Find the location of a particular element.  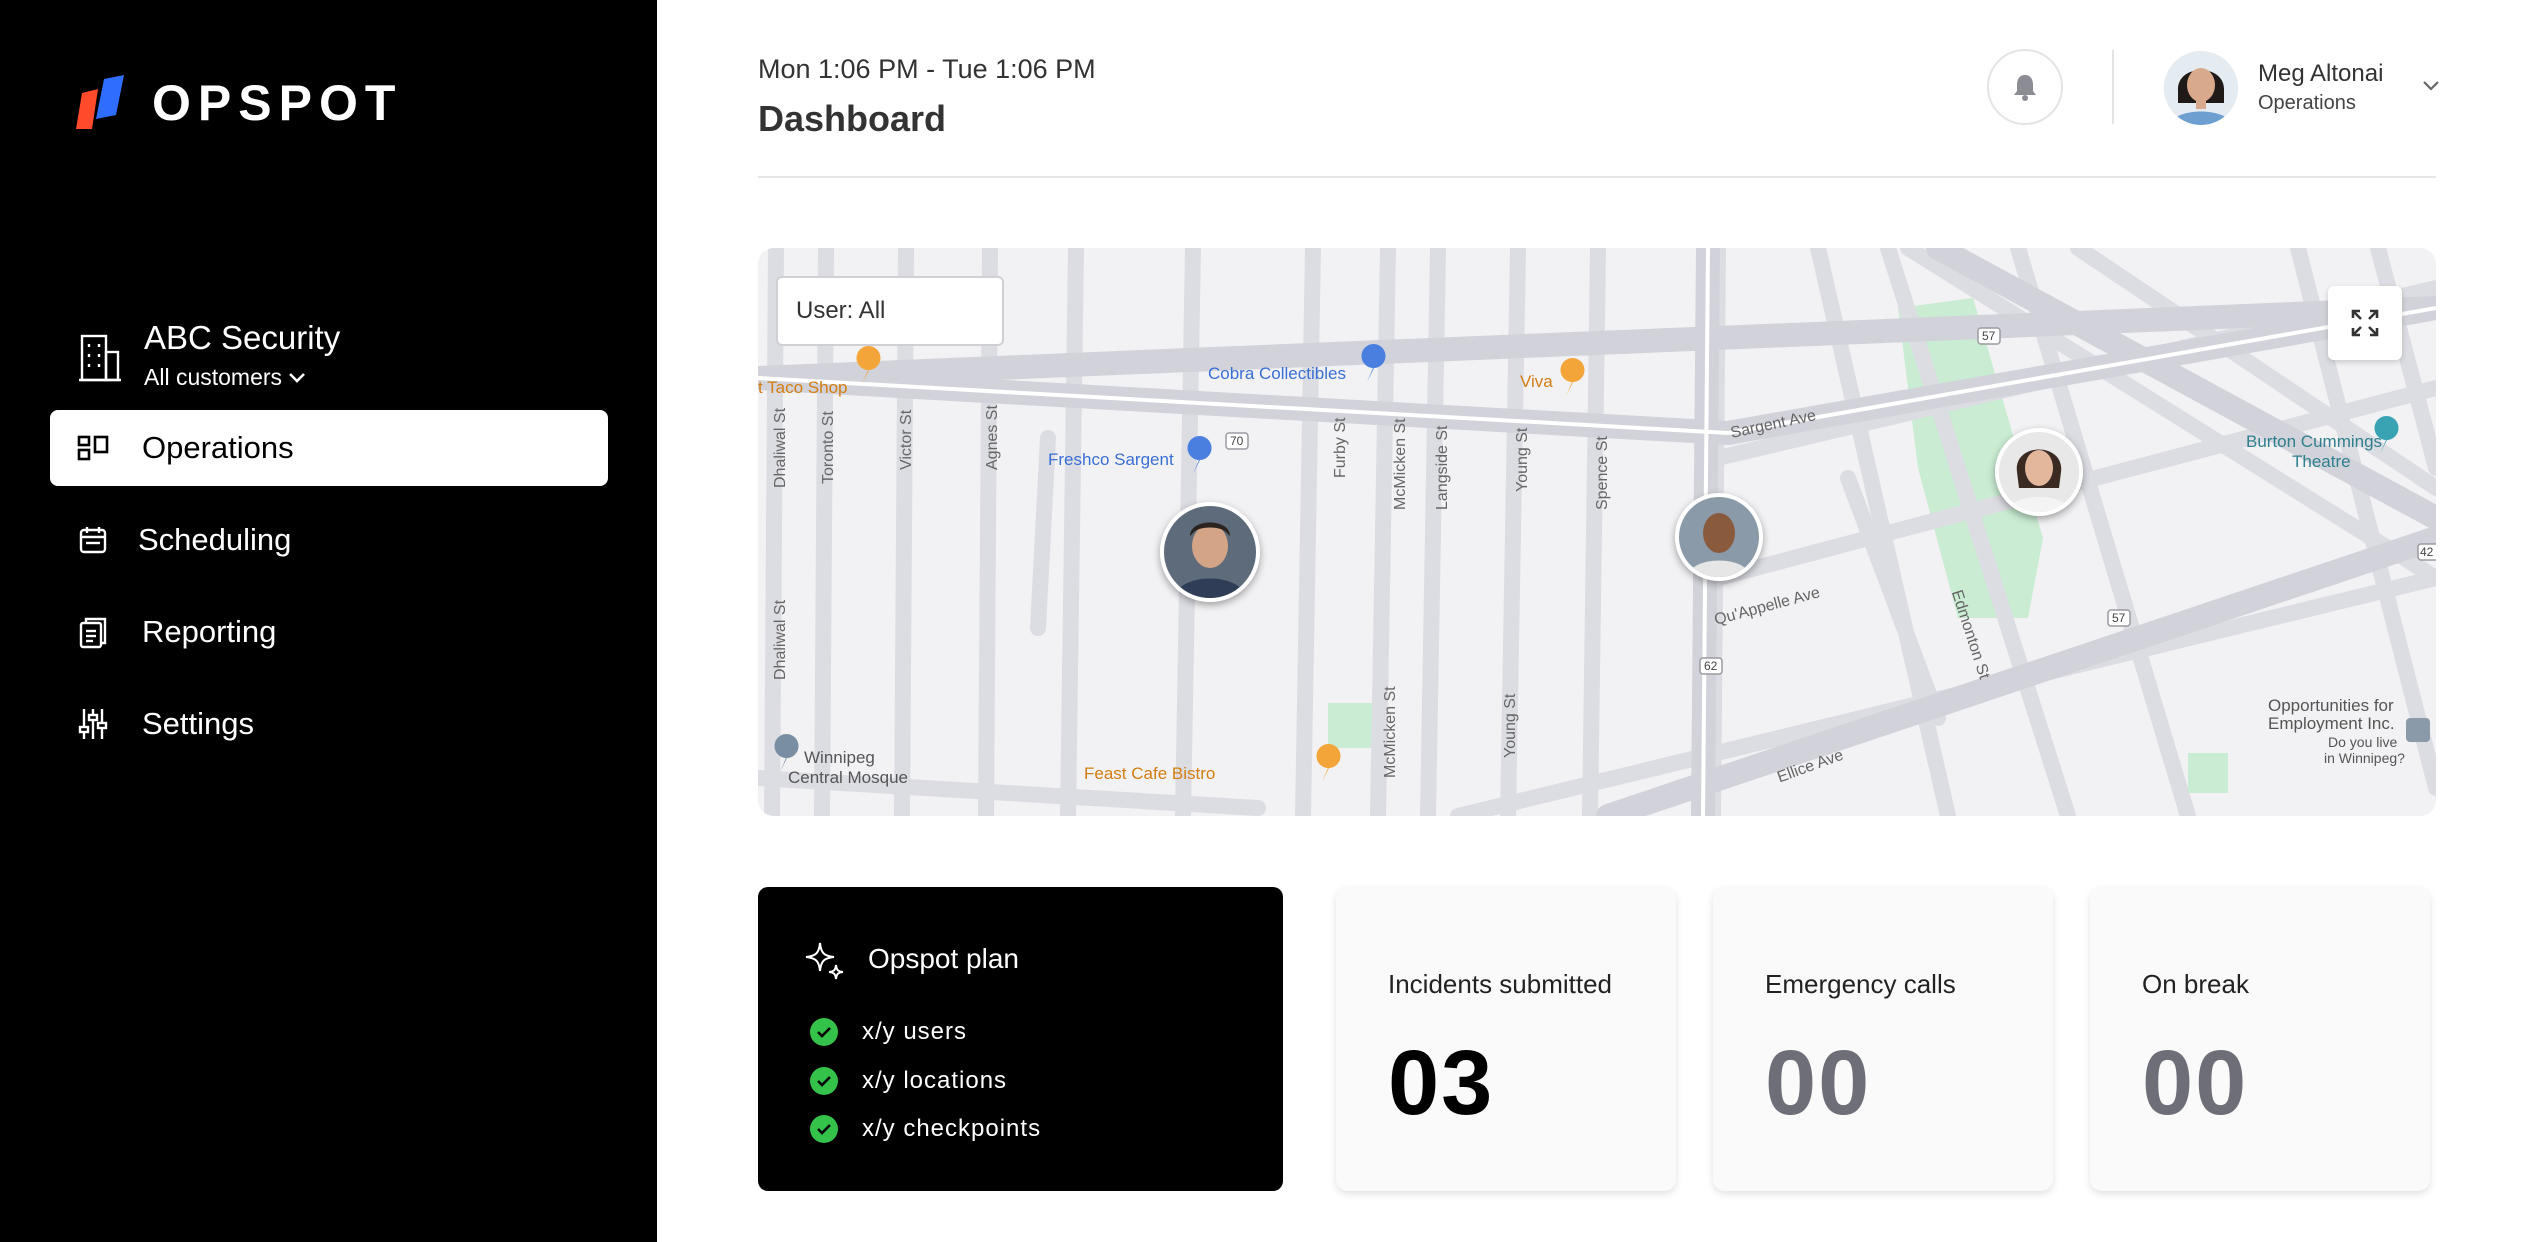

route-shield-62: 62 is located at coordinates (1711, 666).